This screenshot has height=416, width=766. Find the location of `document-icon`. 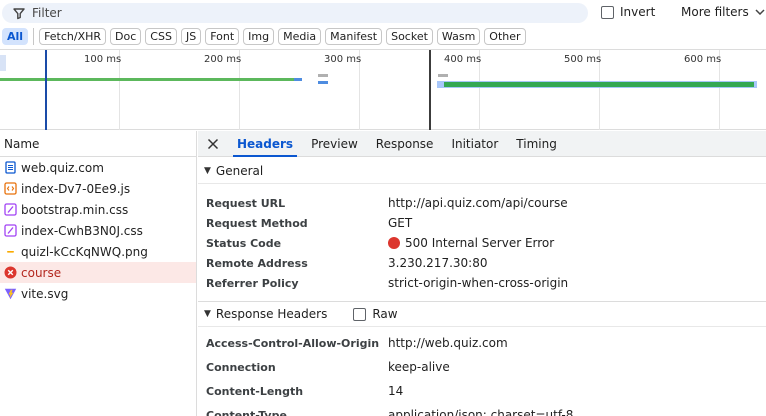

document-icon is located at coordinates (10, 167).